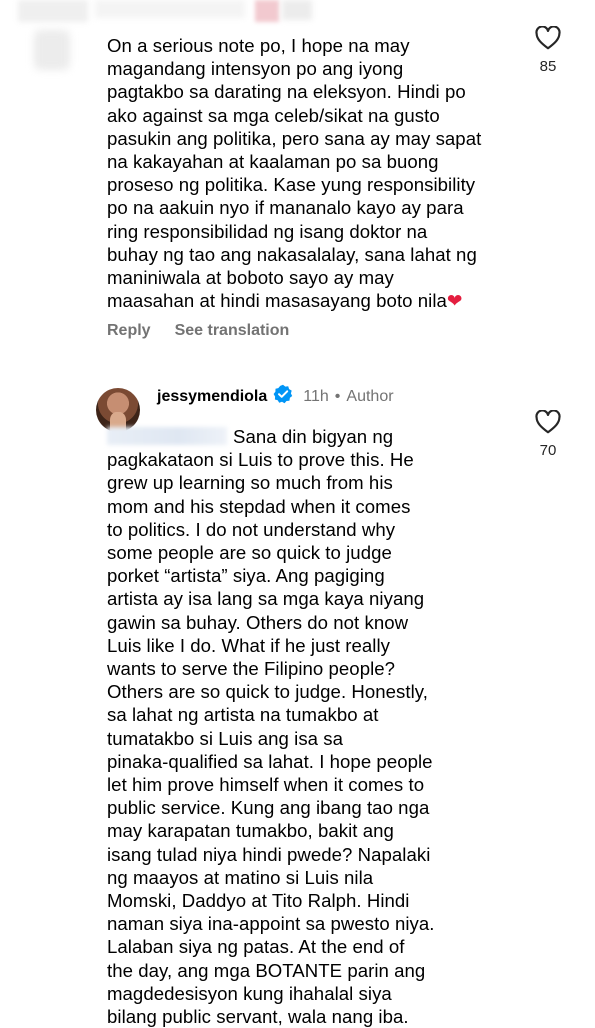  Describe the element at coordinates (167, 436) in the screenshot. I see `blurred-mention` at that location.